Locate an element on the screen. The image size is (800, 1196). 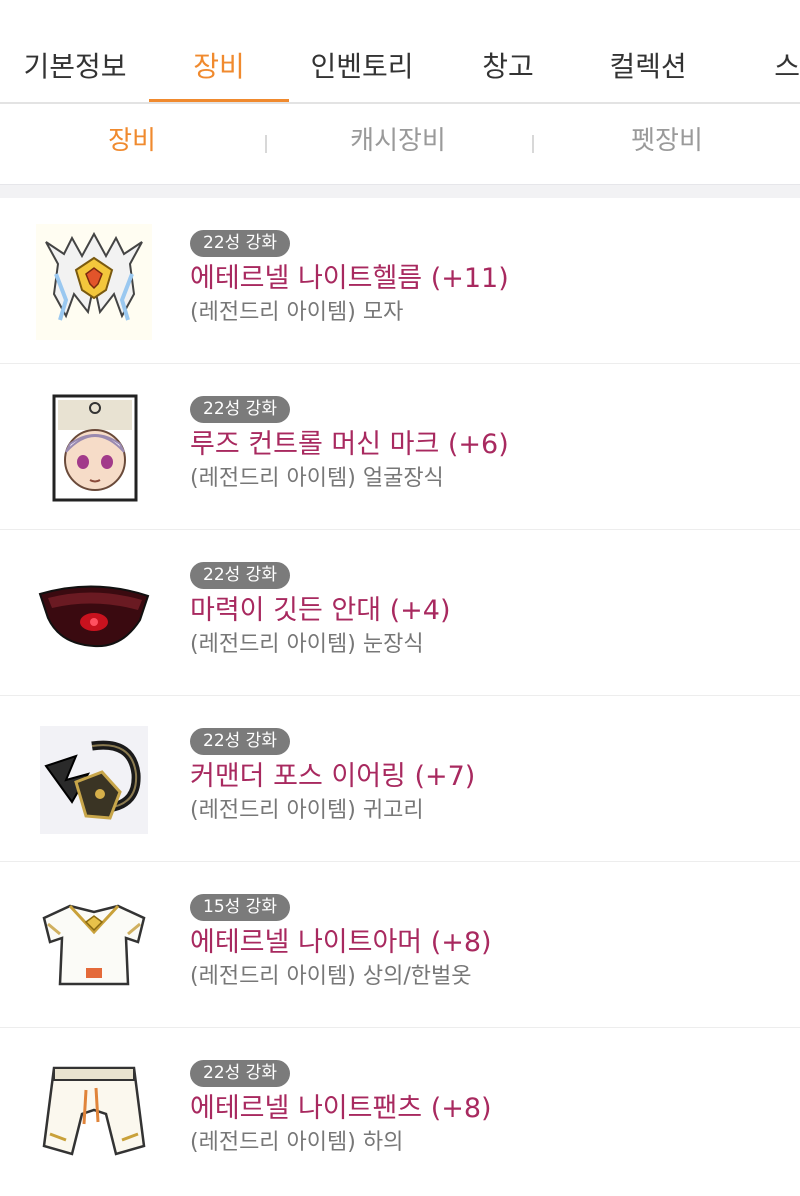
list-item: 22성 강화 에테르넬 나이트헬름 (+11) (레전드리 아이템) 모자 is located at coordinates (400, 281).